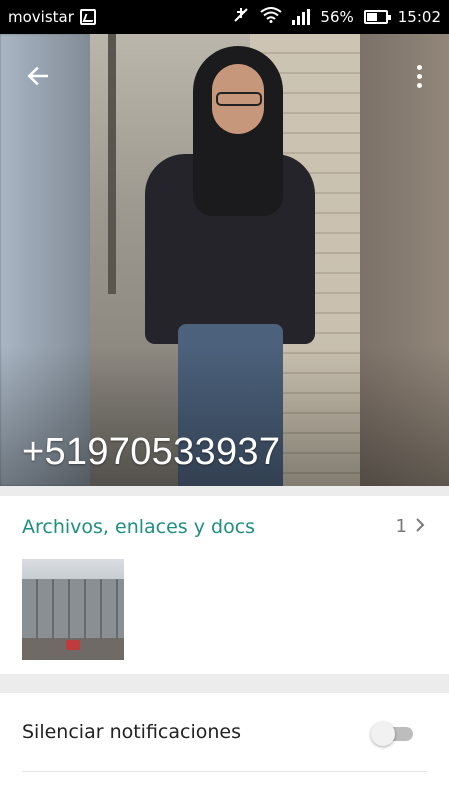  I want to click on image-icon, so click(87, 17).